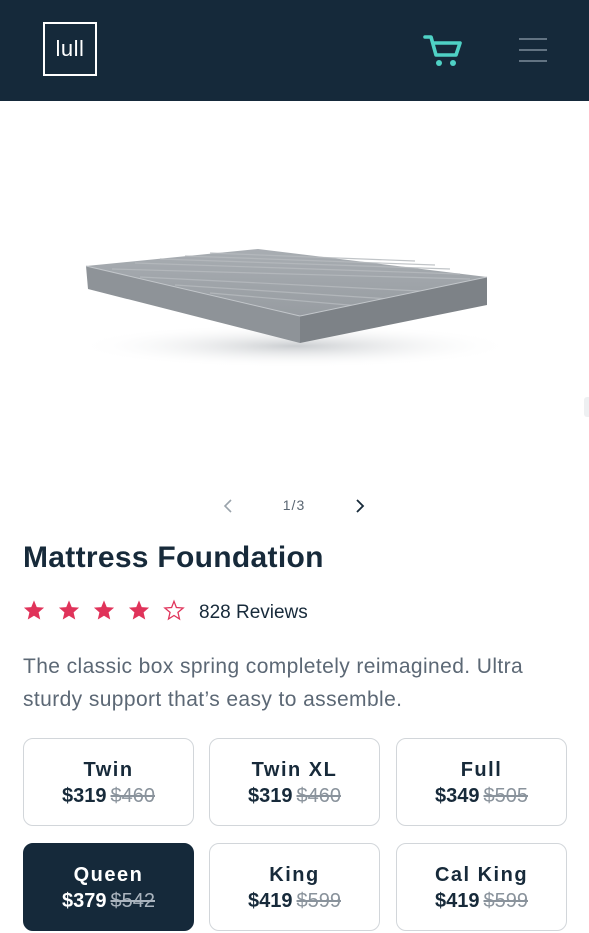 The width and height of the screenshot is (589, 933). I want to click on size-name: Twin XL, so click(294, 770).